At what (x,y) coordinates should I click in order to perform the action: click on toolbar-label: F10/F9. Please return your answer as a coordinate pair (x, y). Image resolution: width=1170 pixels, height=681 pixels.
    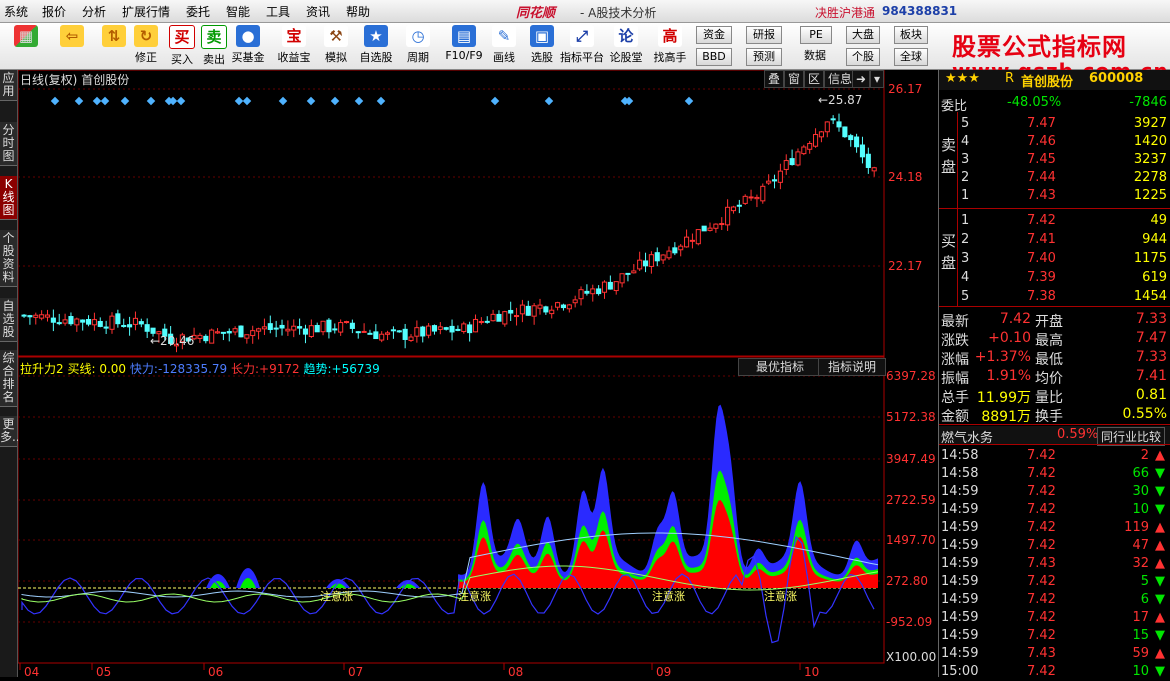
    Looking at the image, I should click on (464, 55).